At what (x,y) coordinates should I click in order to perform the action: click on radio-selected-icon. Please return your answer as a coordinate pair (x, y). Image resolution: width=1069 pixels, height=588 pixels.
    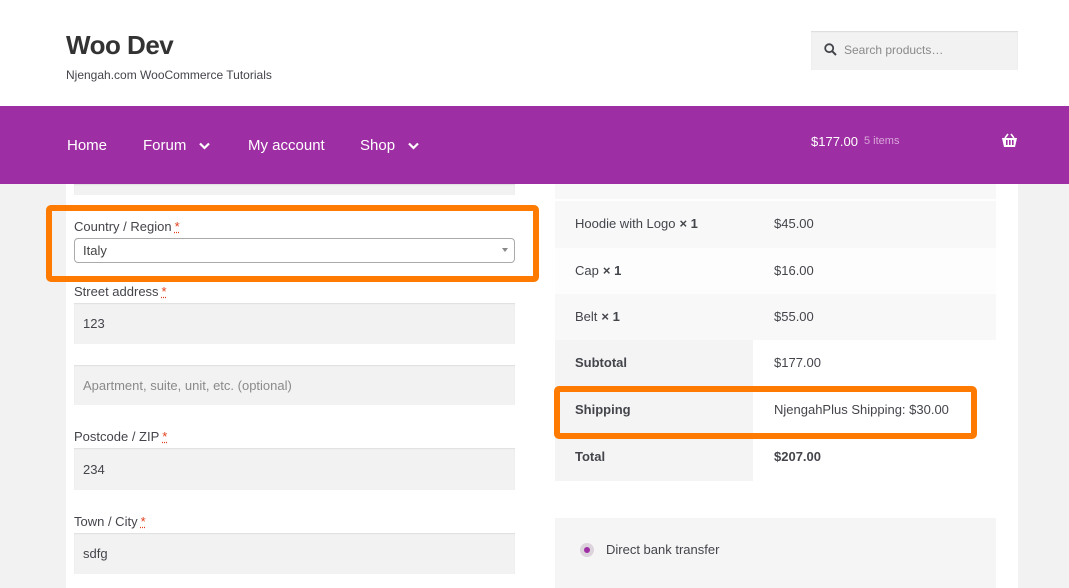
    Looking at the image, I should click on (587, 549).